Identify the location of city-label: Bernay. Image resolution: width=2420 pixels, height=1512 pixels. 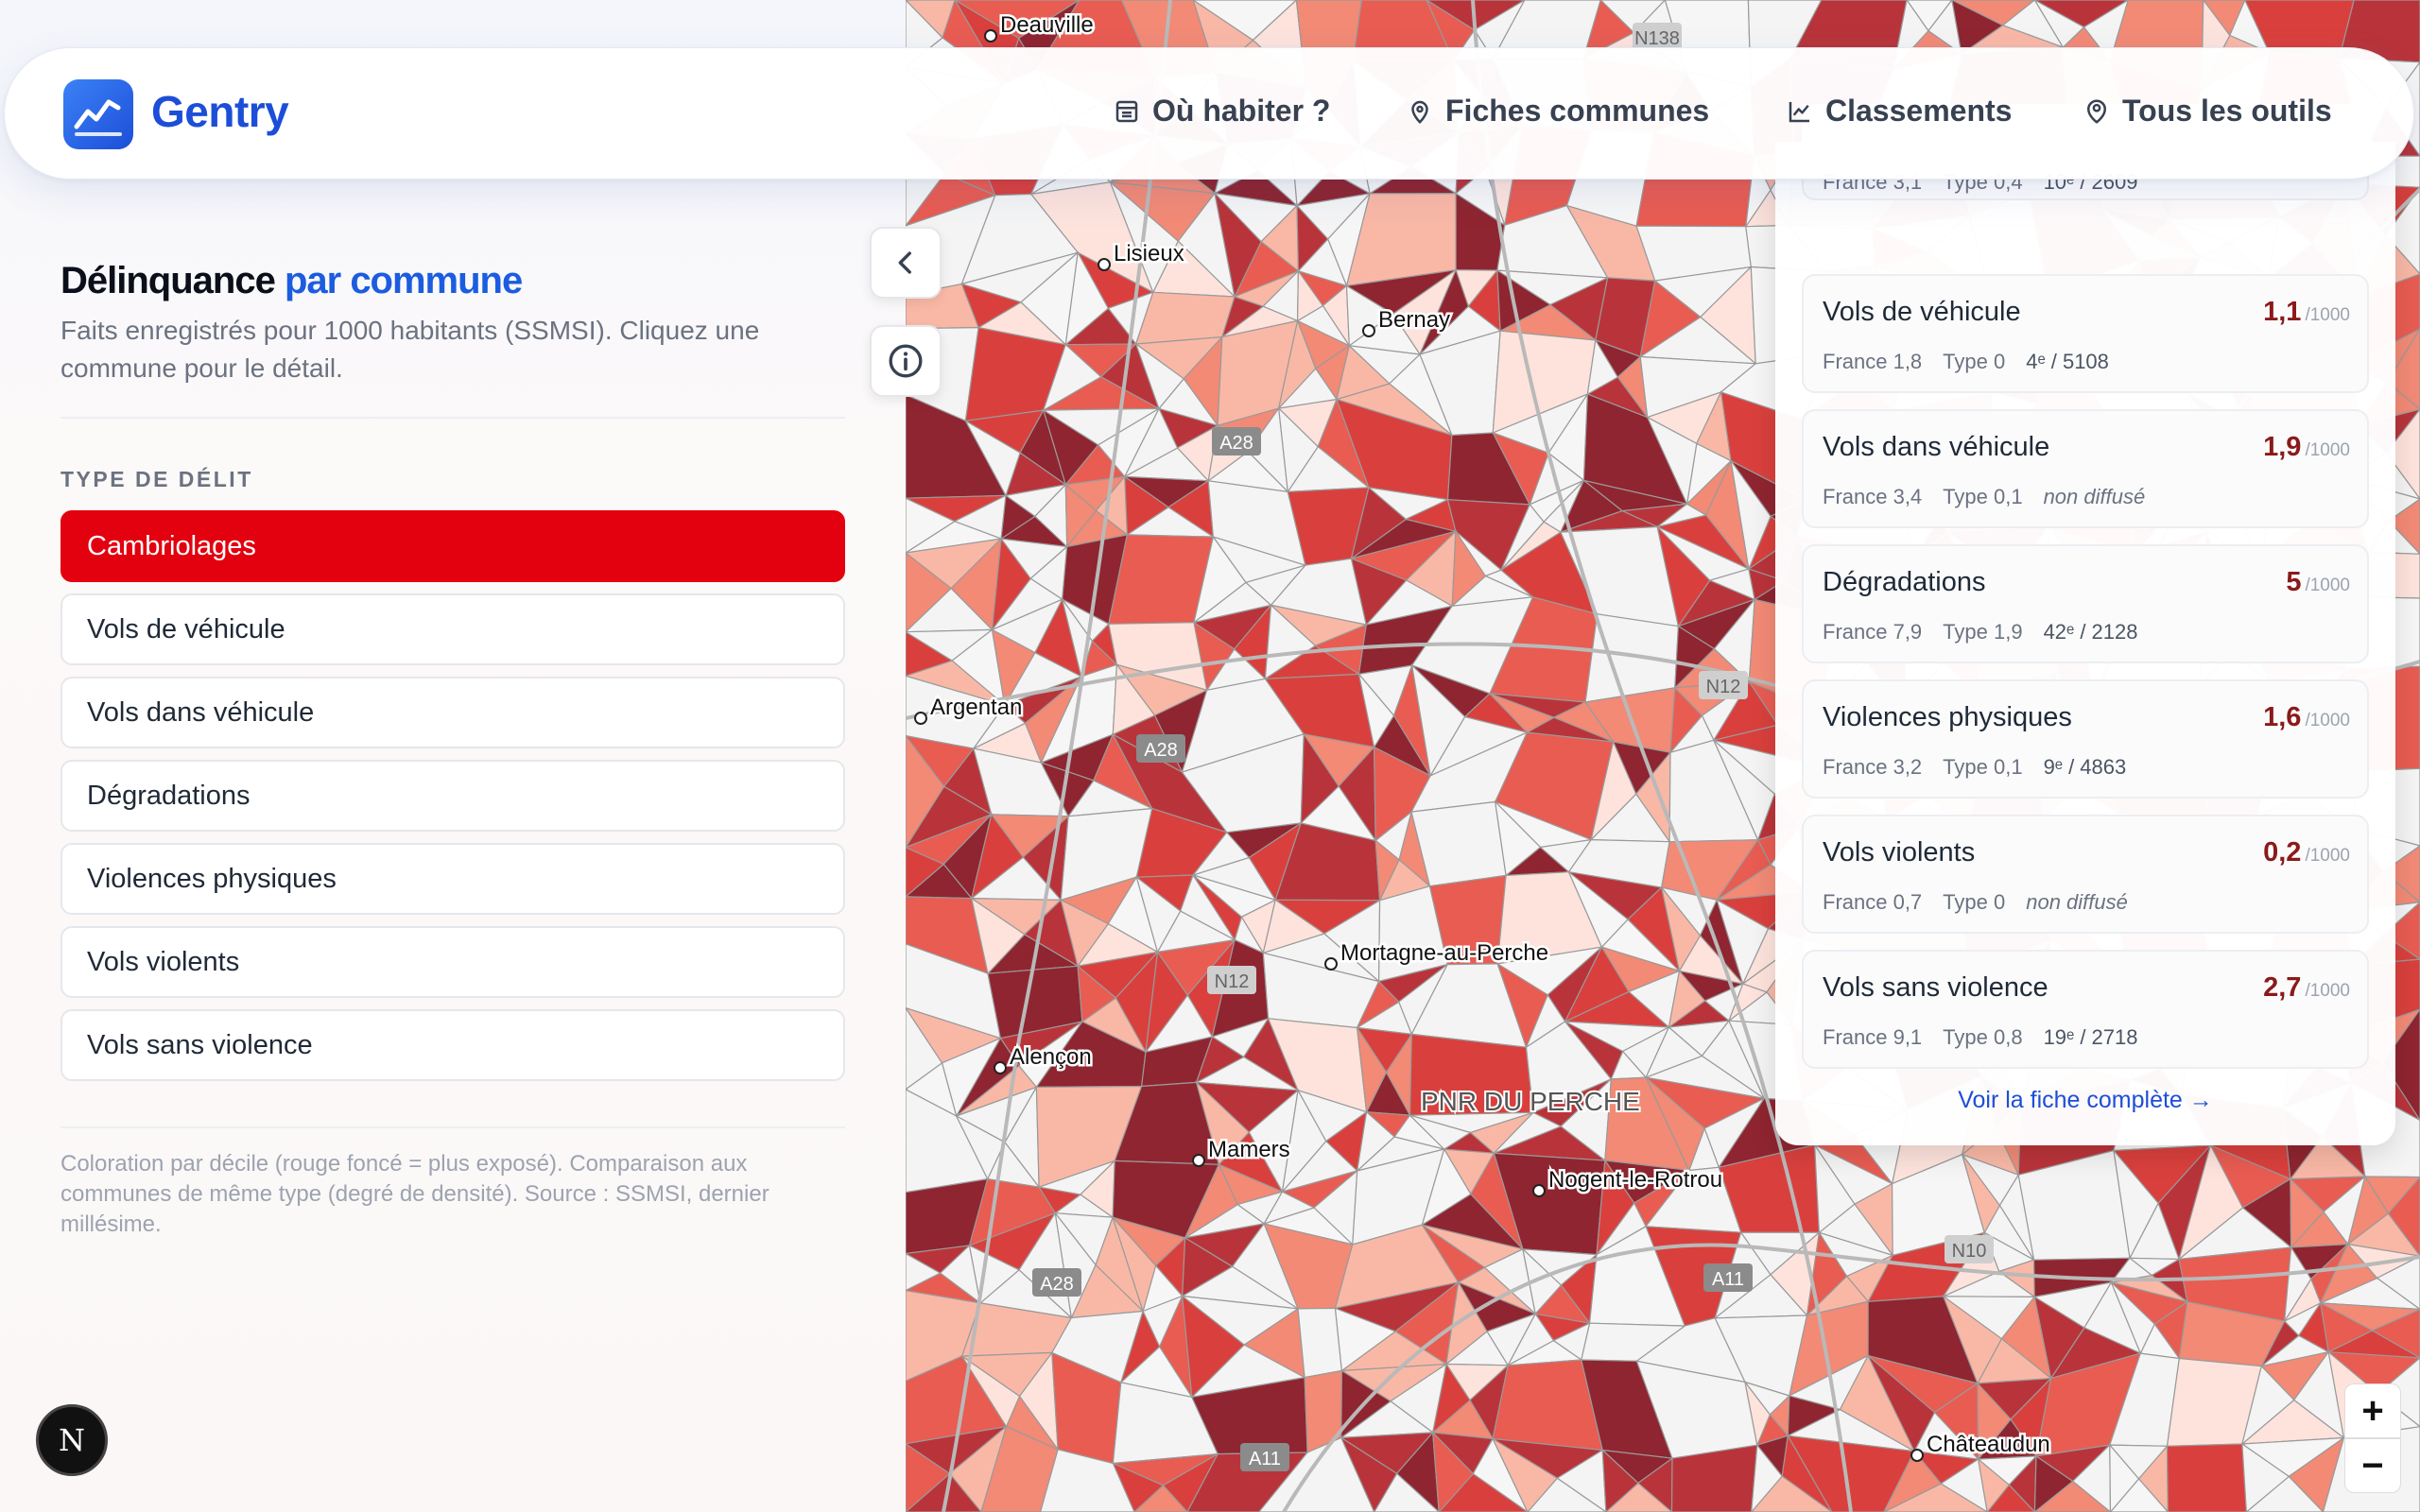
(1414, 320).